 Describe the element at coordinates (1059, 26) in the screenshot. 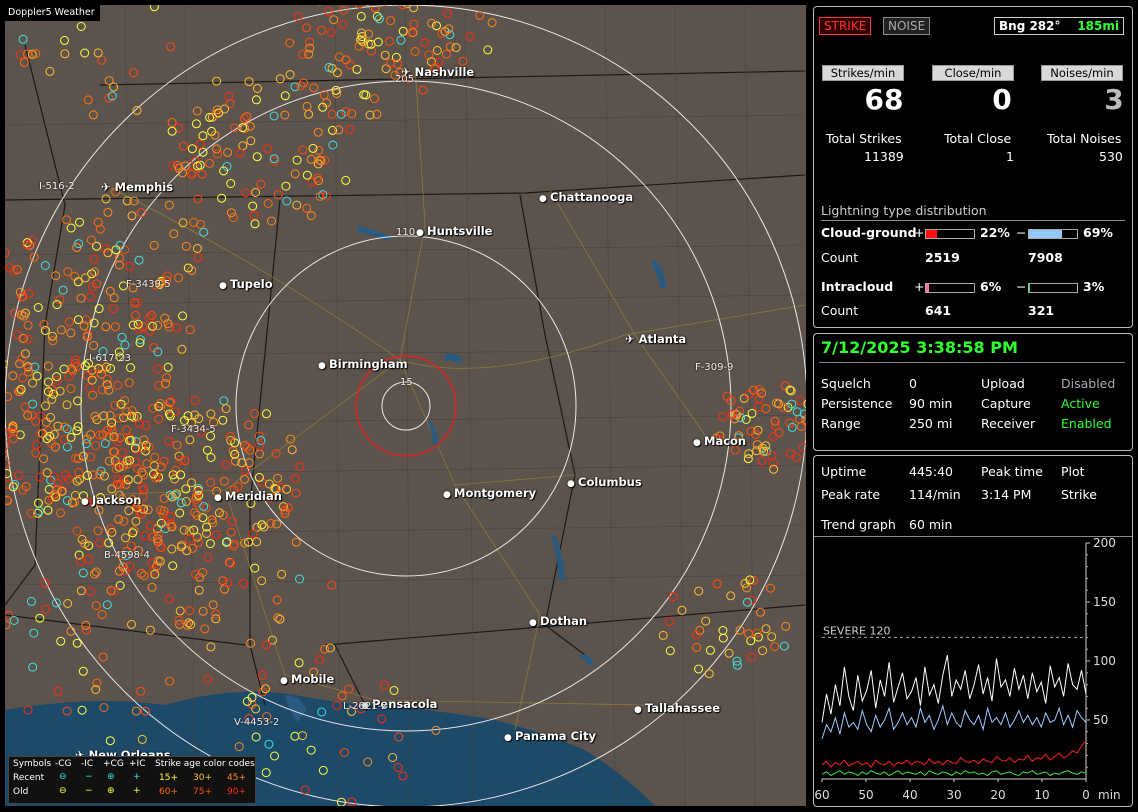

I see `bearing-readout: Bng 282° 185mi` at that location.